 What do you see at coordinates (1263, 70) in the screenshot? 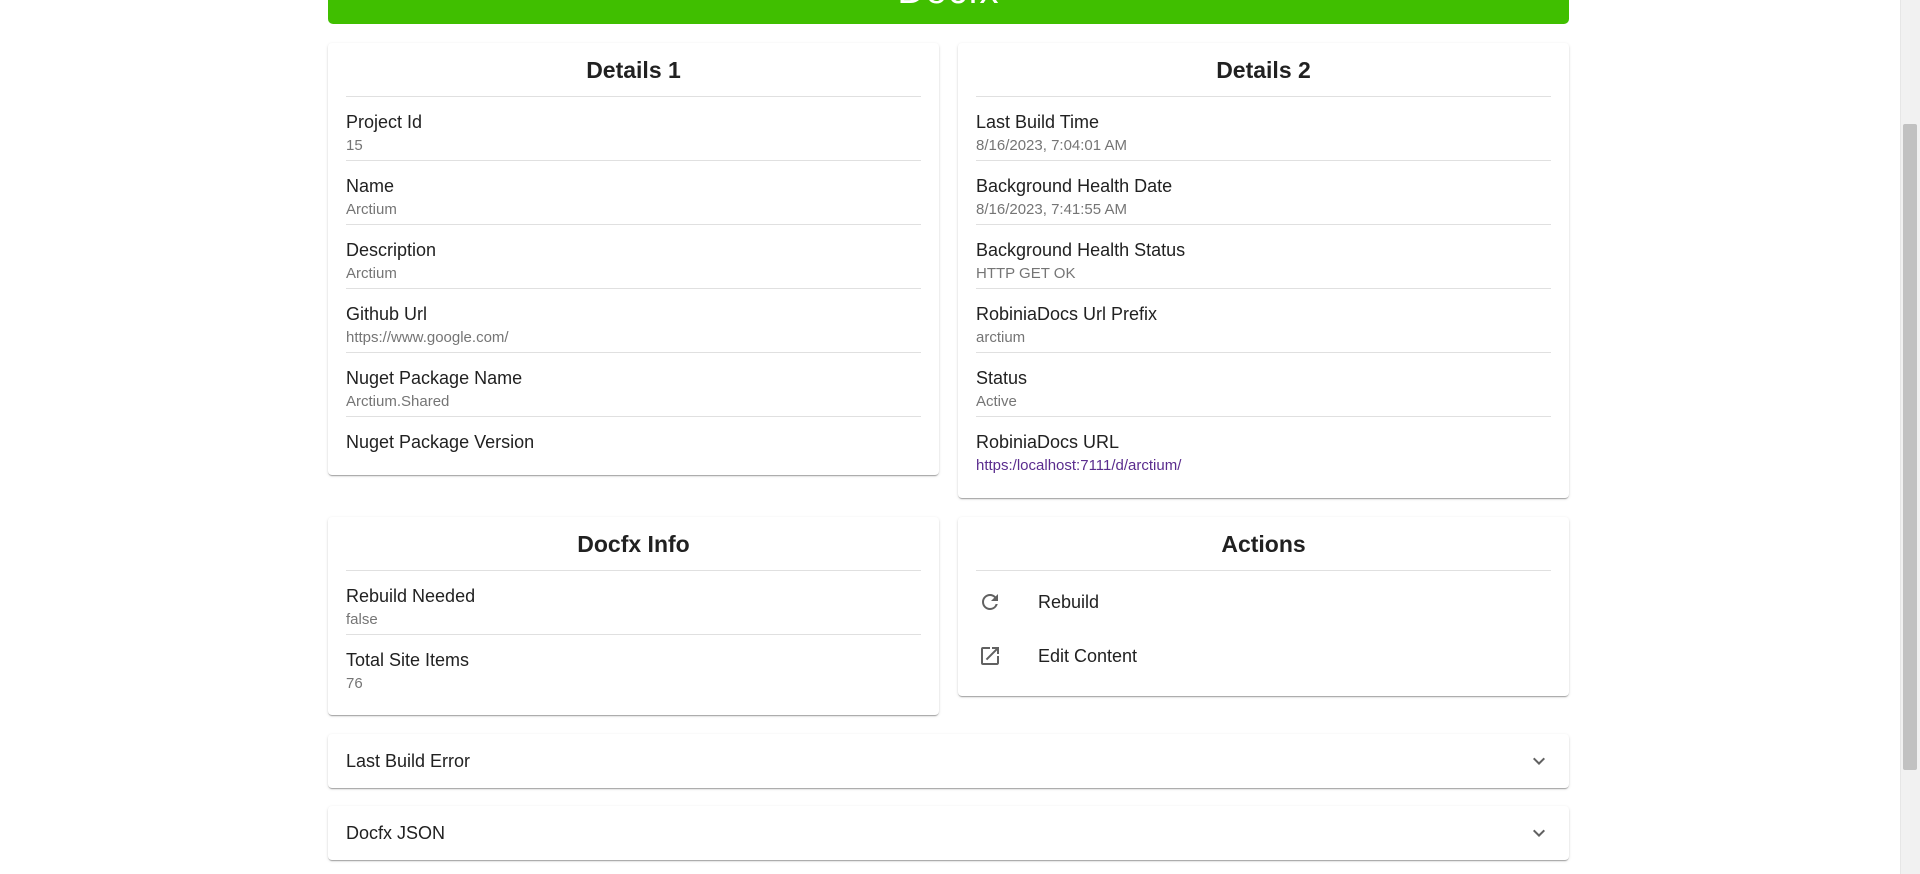
I see `card-title: Details 2` at bounding box center [1263, 70].